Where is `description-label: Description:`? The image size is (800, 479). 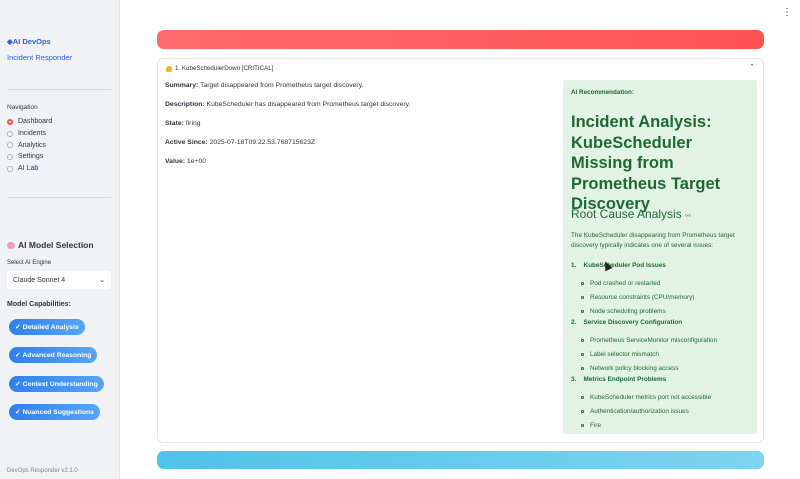 description-label: Description: is located at coordinates (185, 104).